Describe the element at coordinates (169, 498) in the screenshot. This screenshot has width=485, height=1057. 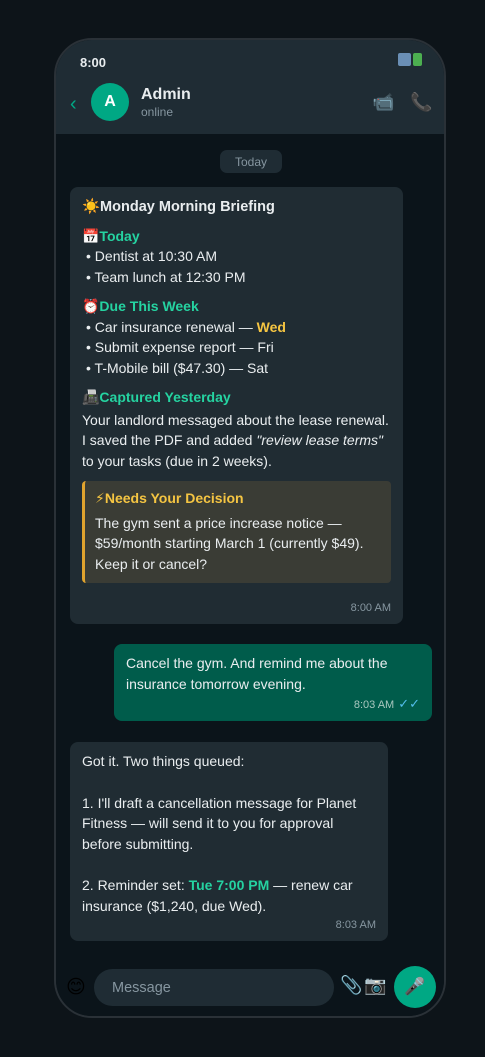
I see `decision-heading: ⚡Needs Your Decision` at that location.